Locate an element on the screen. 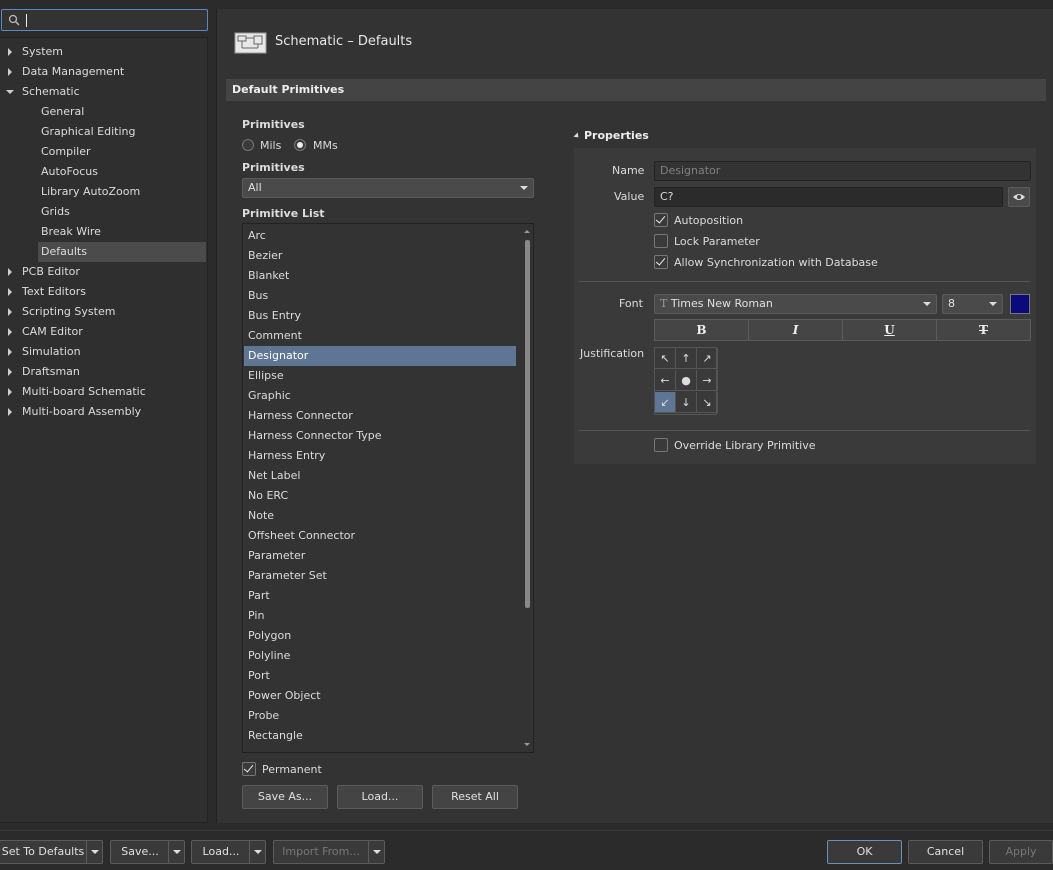 The height and width of the screenshot is (870, 1053). permanent-checkbox is located at coordinates (249, 769).